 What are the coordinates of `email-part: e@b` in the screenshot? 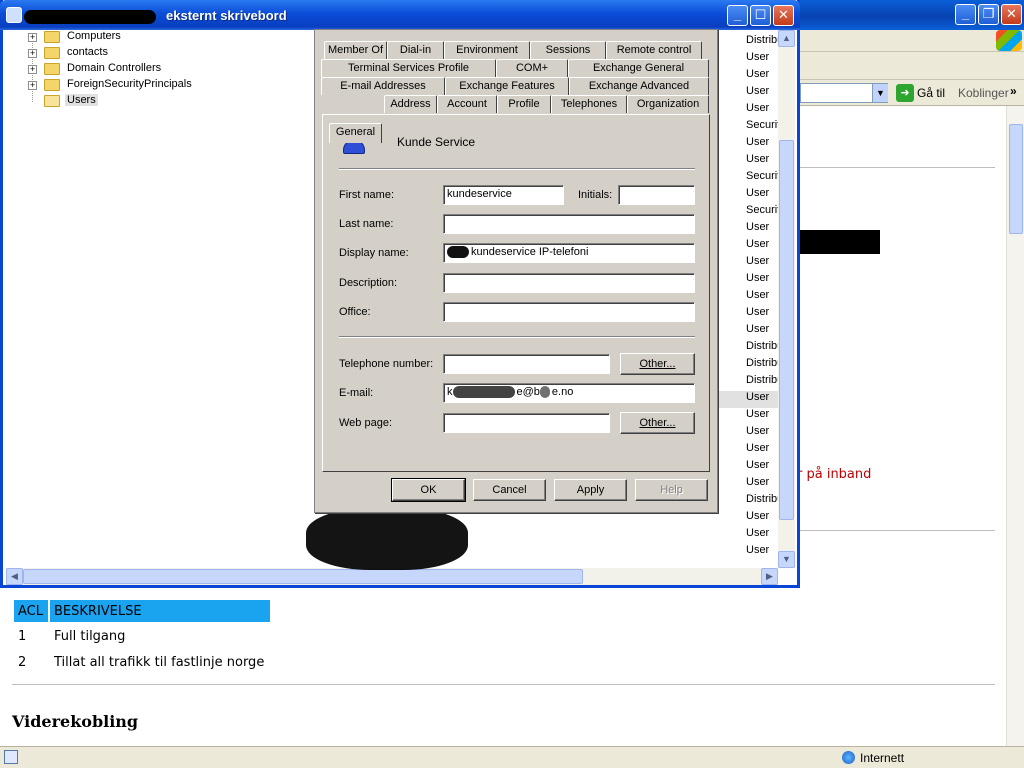 It's located at (528, 392).